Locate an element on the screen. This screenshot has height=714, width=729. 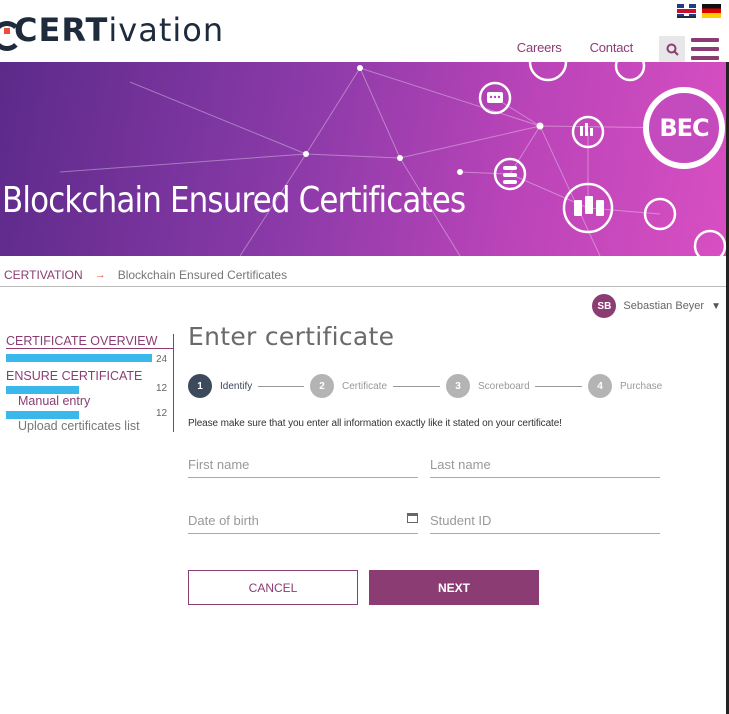
sidebar-item-certificate-overview: CERTIFICATE OVERVIEW is located at coordinates (81, 341).